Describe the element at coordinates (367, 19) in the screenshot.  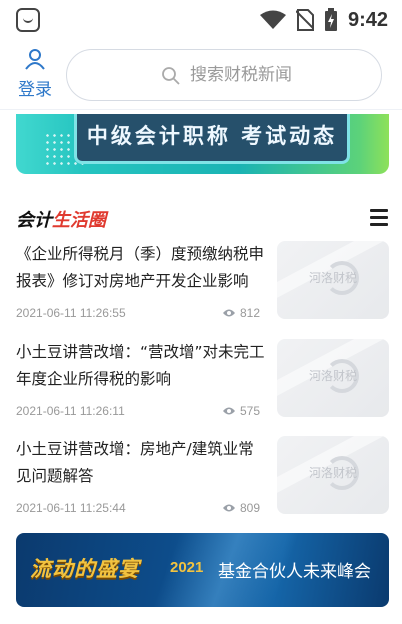
I see `status-time: 9:42` at that location.